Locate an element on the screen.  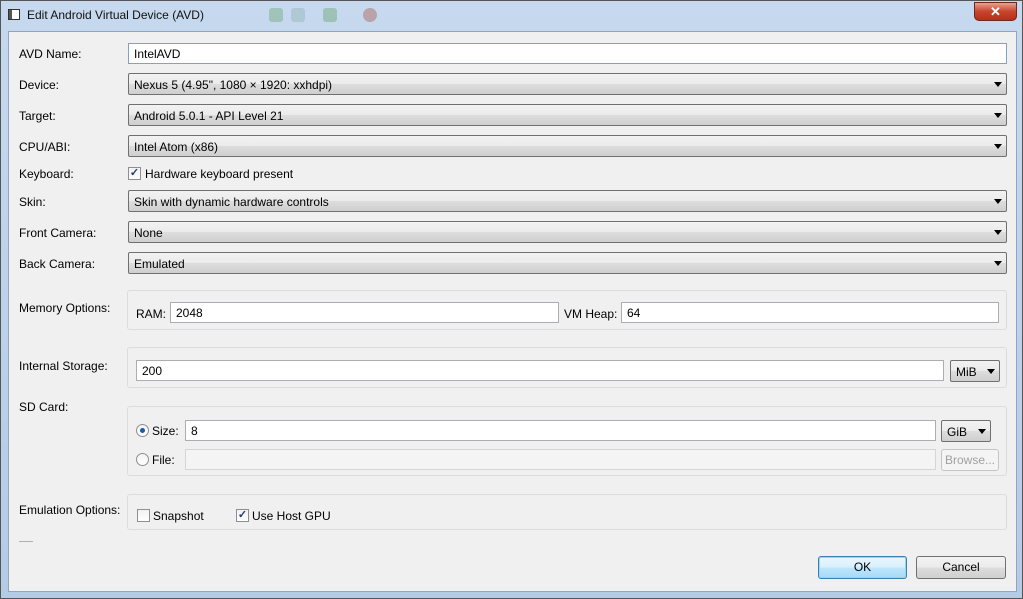
internal-storage-group: 200 MiB is located at coordinates (567, 367).